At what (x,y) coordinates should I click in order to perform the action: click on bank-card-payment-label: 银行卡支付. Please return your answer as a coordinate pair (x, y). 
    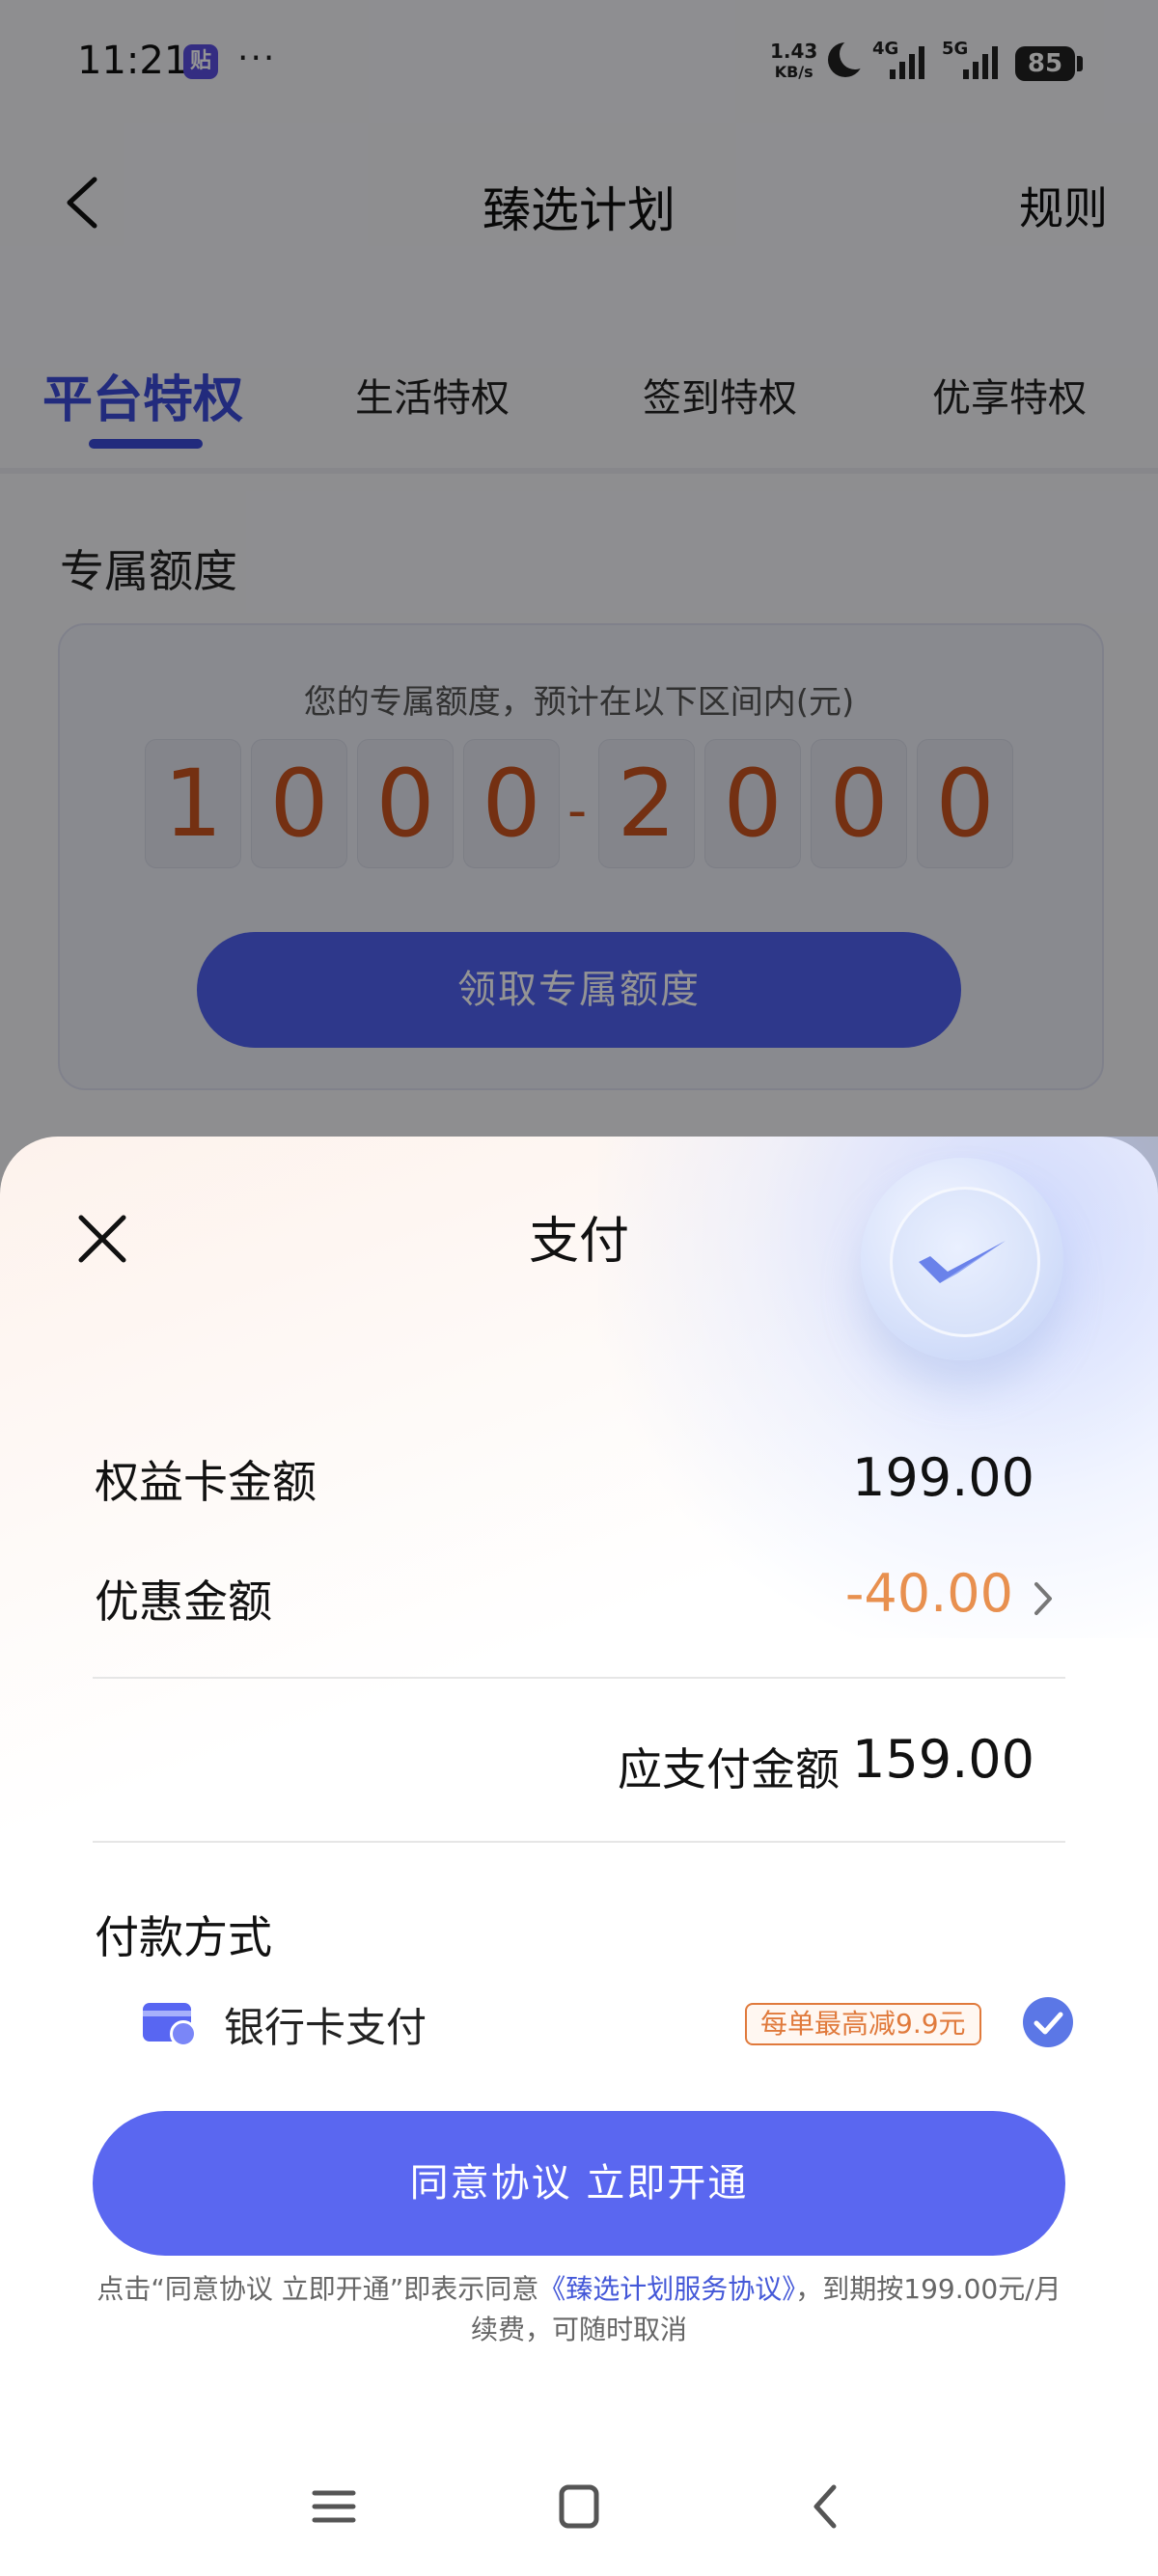
    Looking at the image, I should click on (325, 2024).